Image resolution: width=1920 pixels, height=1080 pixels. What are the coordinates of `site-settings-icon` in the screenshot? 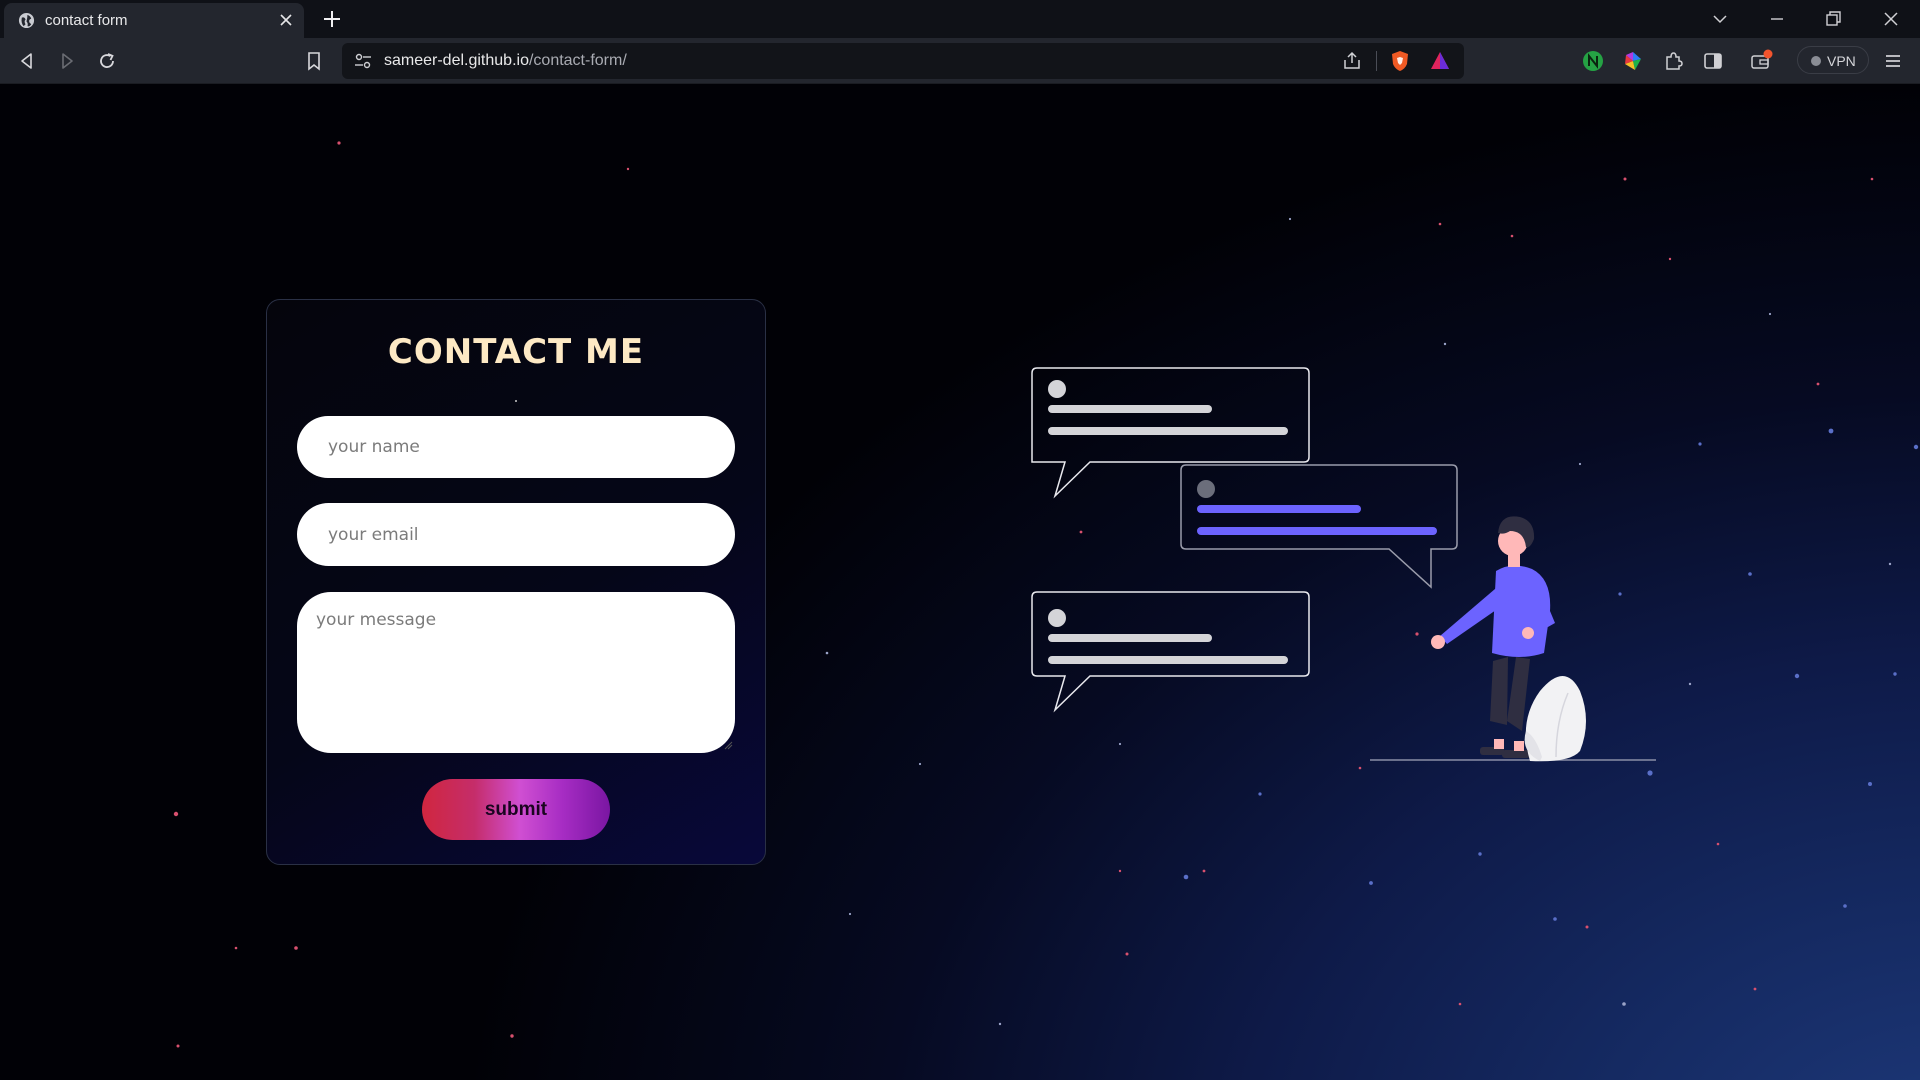 It's located at (363, 61).